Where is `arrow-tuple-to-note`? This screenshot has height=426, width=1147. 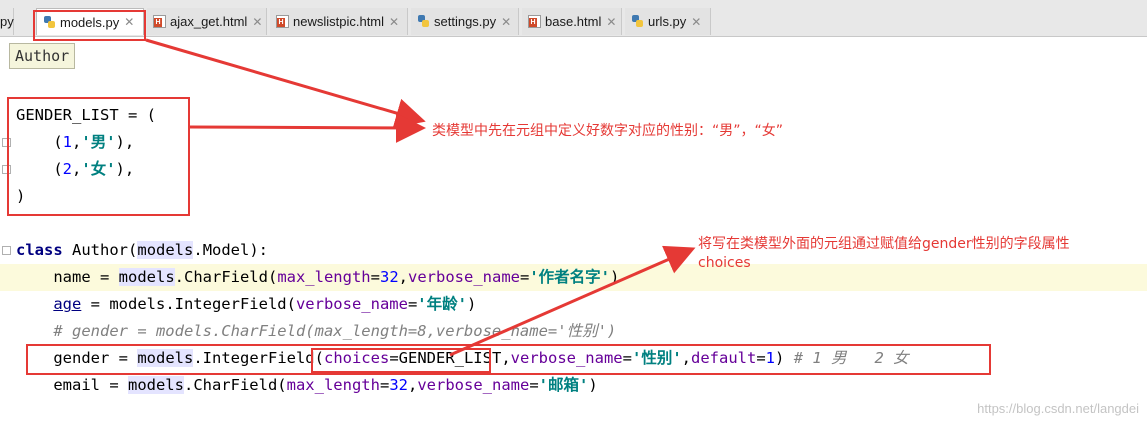
arrow-tuple-to-note is located at coordinates (307, 127).